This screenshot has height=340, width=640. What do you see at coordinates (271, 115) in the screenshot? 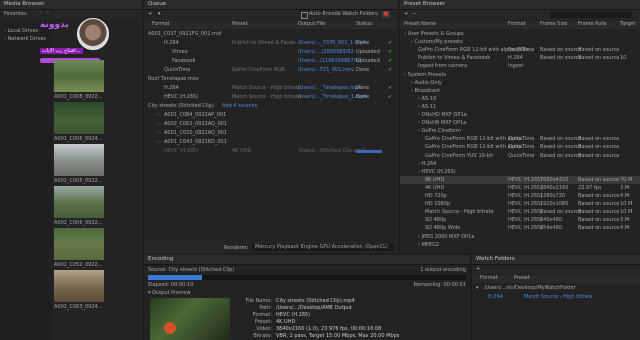
I see `queue-item-9: ▭ A001_C084_0922AP_001` at bounding box center [271, 115].